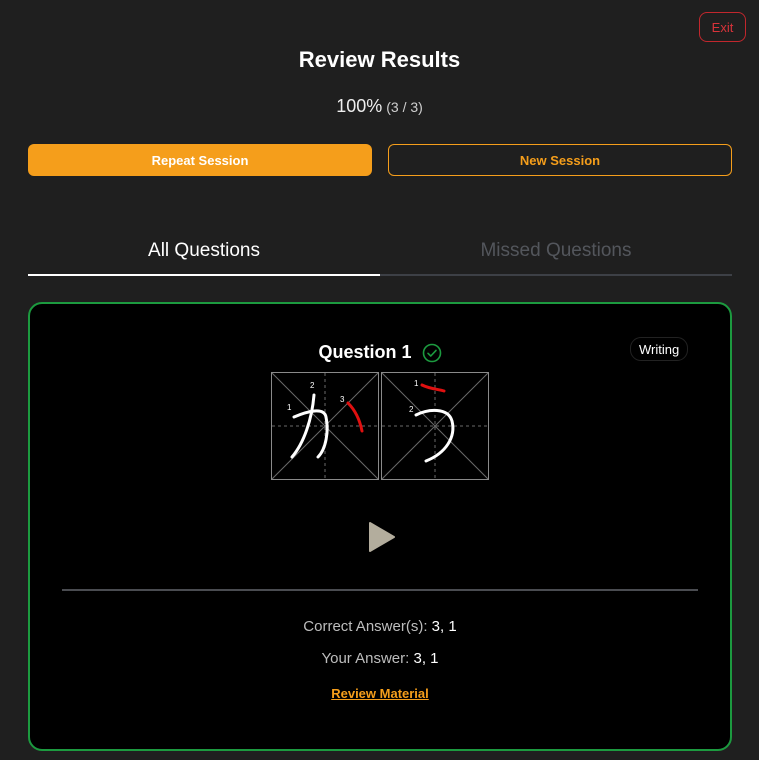 Image resolution: width=759 pixels, height=760 pixels. I want to click on score-summary: 100% (3 / 3), so click(379, 106).